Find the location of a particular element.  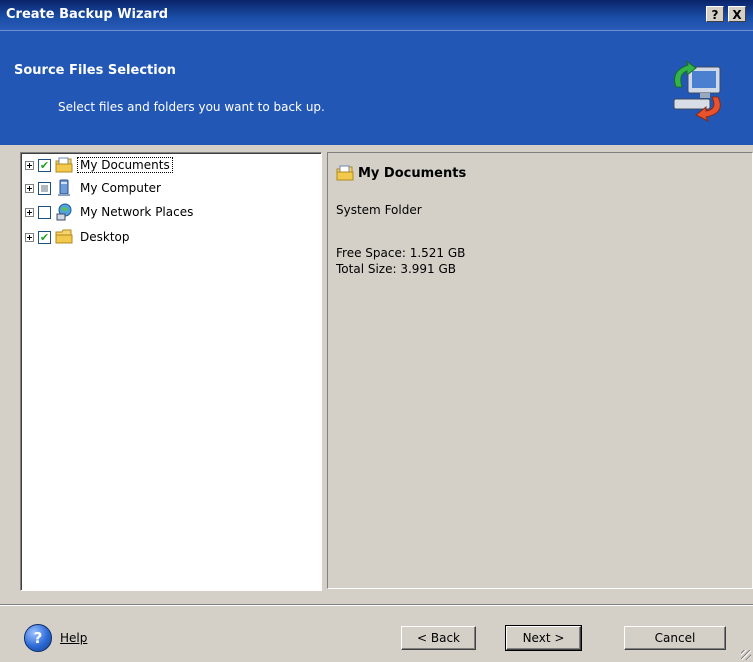

backup-computer-icon is located at coordinates (697, 91).